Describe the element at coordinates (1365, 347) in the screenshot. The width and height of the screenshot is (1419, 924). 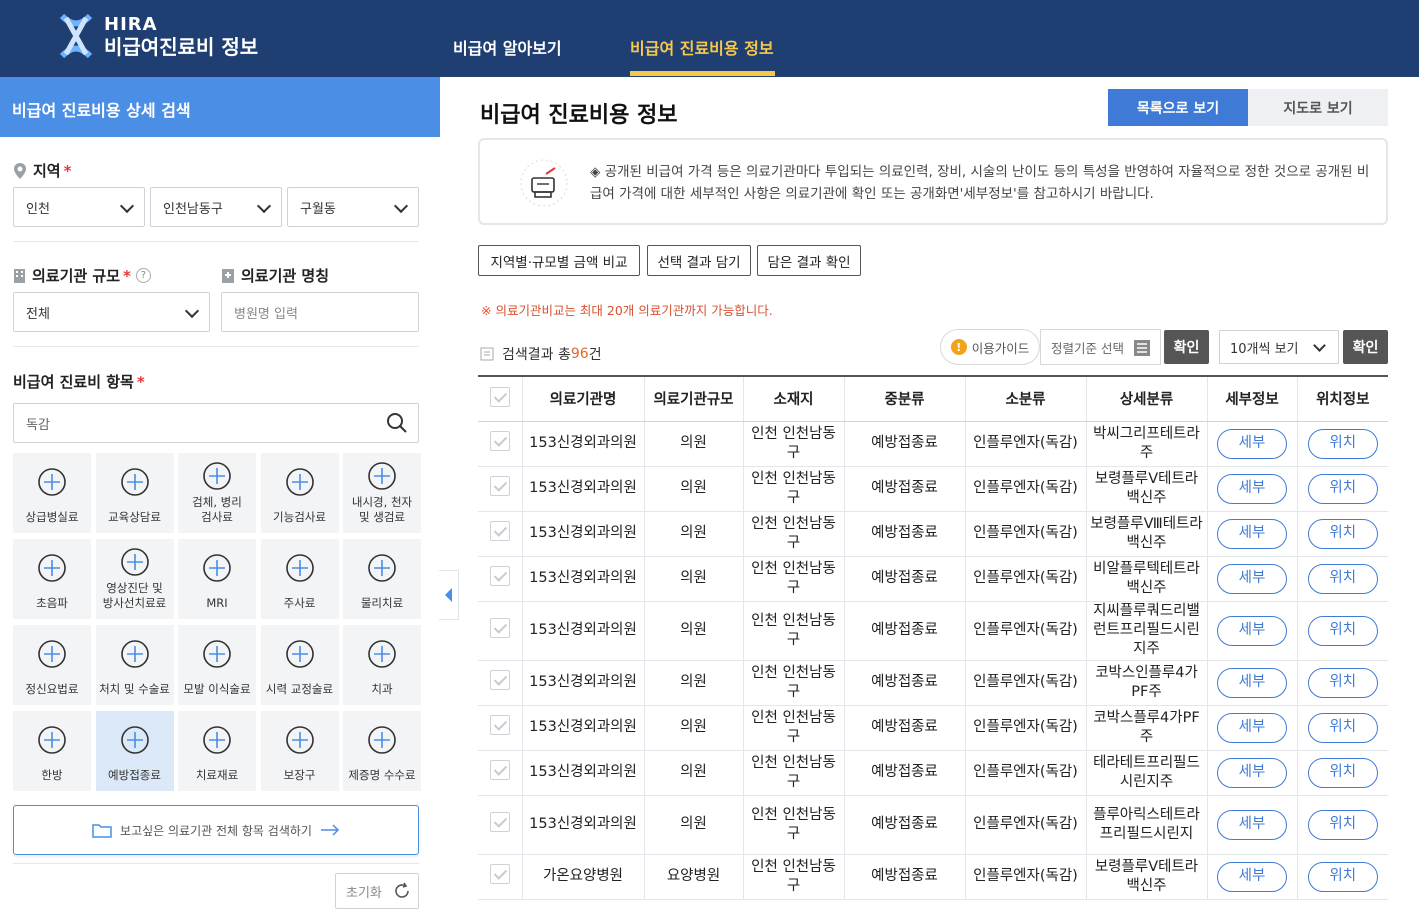
I see `per-page-confirm-button: 확인` at that location.